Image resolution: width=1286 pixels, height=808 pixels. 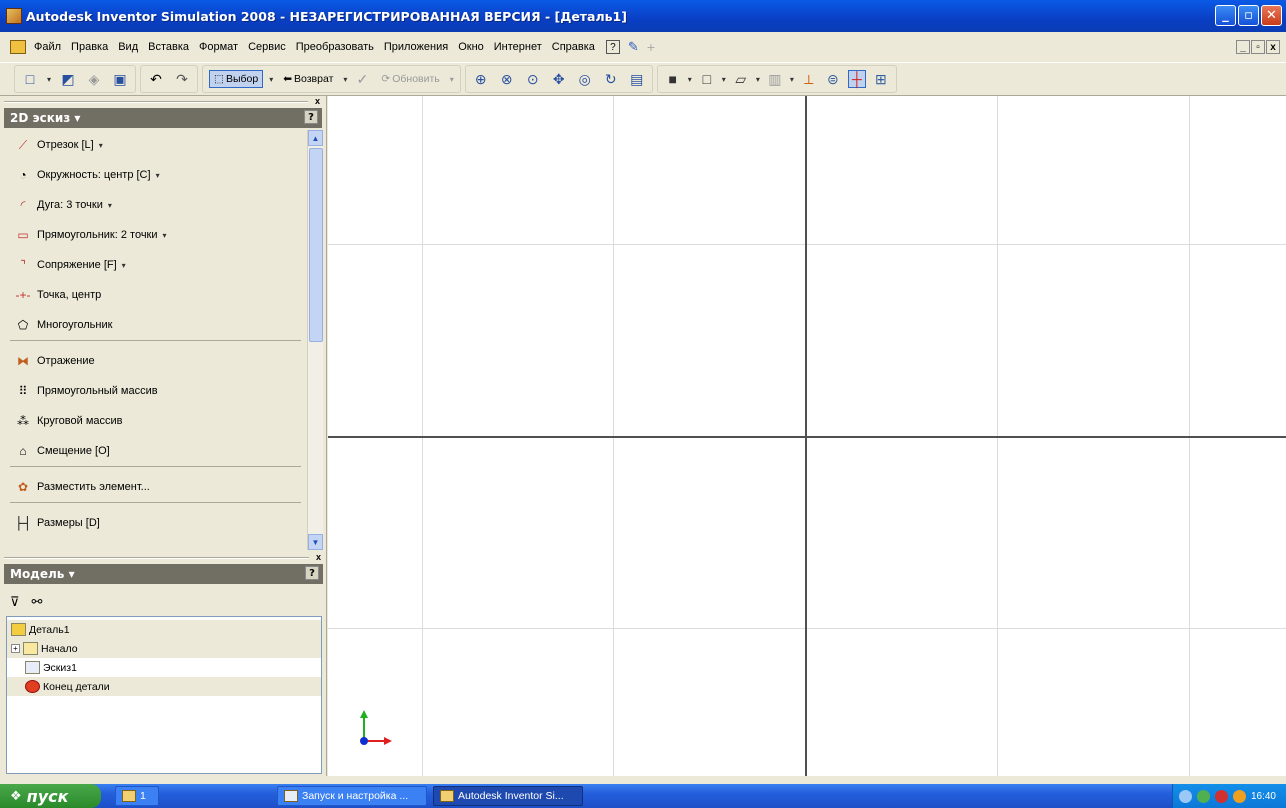 What do you see at coordinates (164, 667) in the screenshot?
I see `tree-item-sketch: Эскиз1` at bounding box center [164, 667].